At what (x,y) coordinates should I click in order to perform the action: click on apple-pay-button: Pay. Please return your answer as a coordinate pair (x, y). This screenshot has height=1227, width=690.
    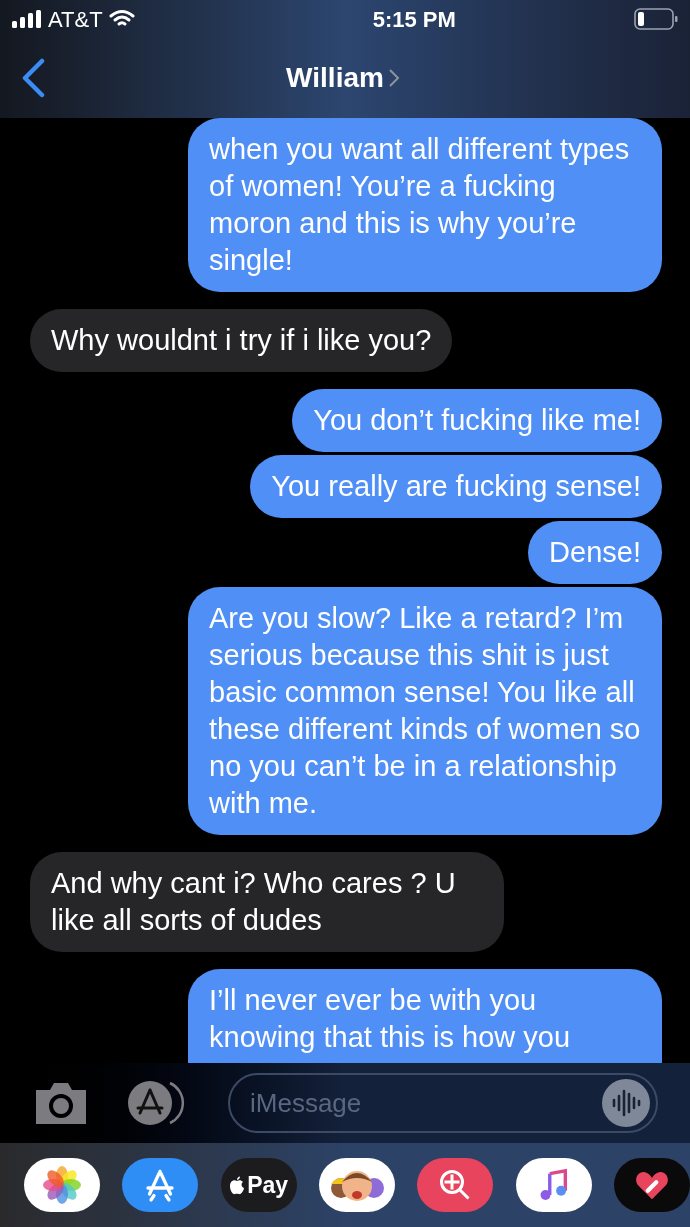
    Looking at the image, I should click on (258, 1185).